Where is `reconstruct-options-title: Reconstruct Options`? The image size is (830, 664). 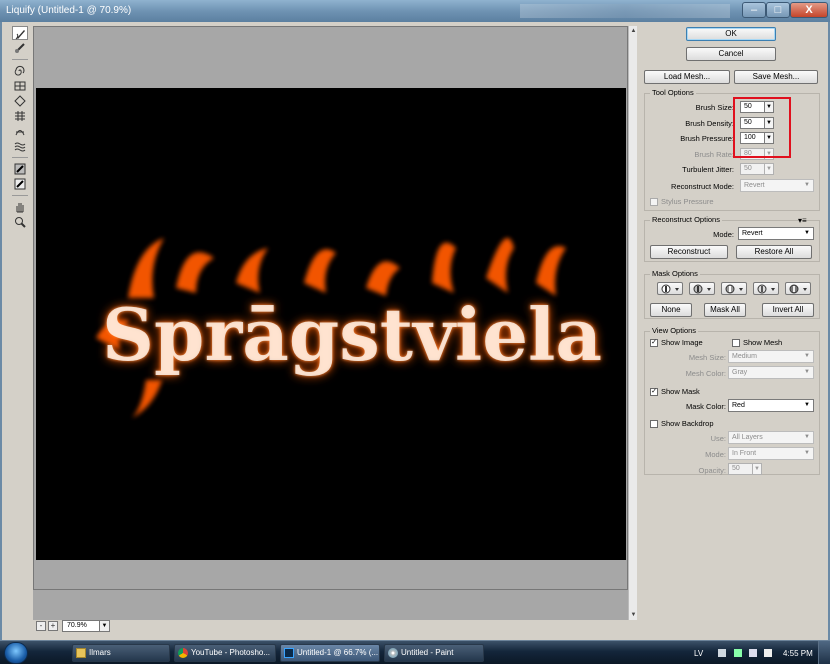
reconstruct-options-title: Reconstruct Options is located at coordinates (686, 219).